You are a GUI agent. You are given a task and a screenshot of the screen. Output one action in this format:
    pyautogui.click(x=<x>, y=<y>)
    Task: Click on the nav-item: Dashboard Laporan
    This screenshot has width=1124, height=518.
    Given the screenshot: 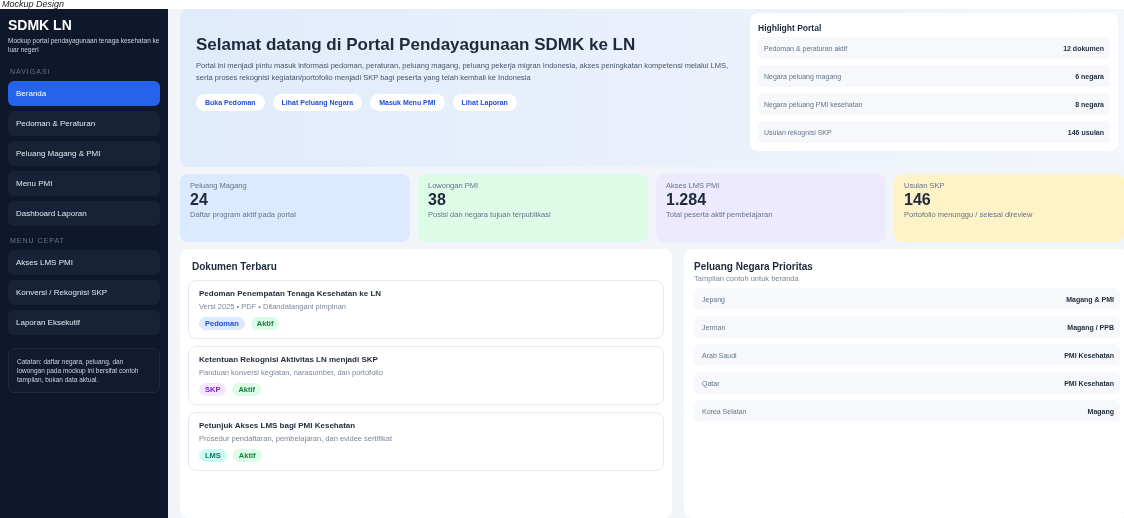 What is the action you would take?
    pyautogui.click(x=84, y=213)
    